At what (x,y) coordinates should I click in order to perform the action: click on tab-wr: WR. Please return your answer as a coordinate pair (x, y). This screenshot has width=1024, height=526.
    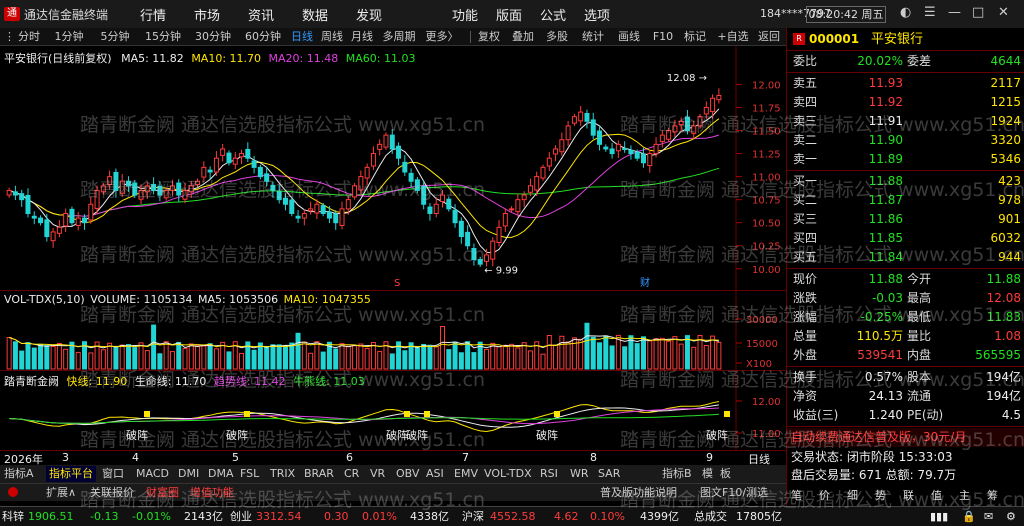
    Looking at the image, I should click on (579, 474).